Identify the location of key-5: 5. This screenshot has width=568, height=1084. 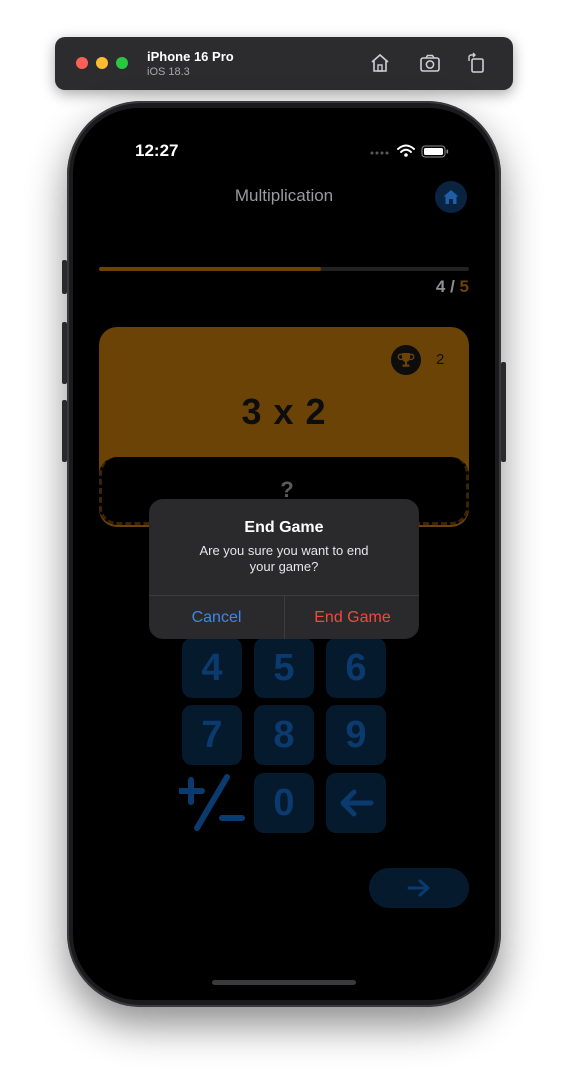
(284, 668).